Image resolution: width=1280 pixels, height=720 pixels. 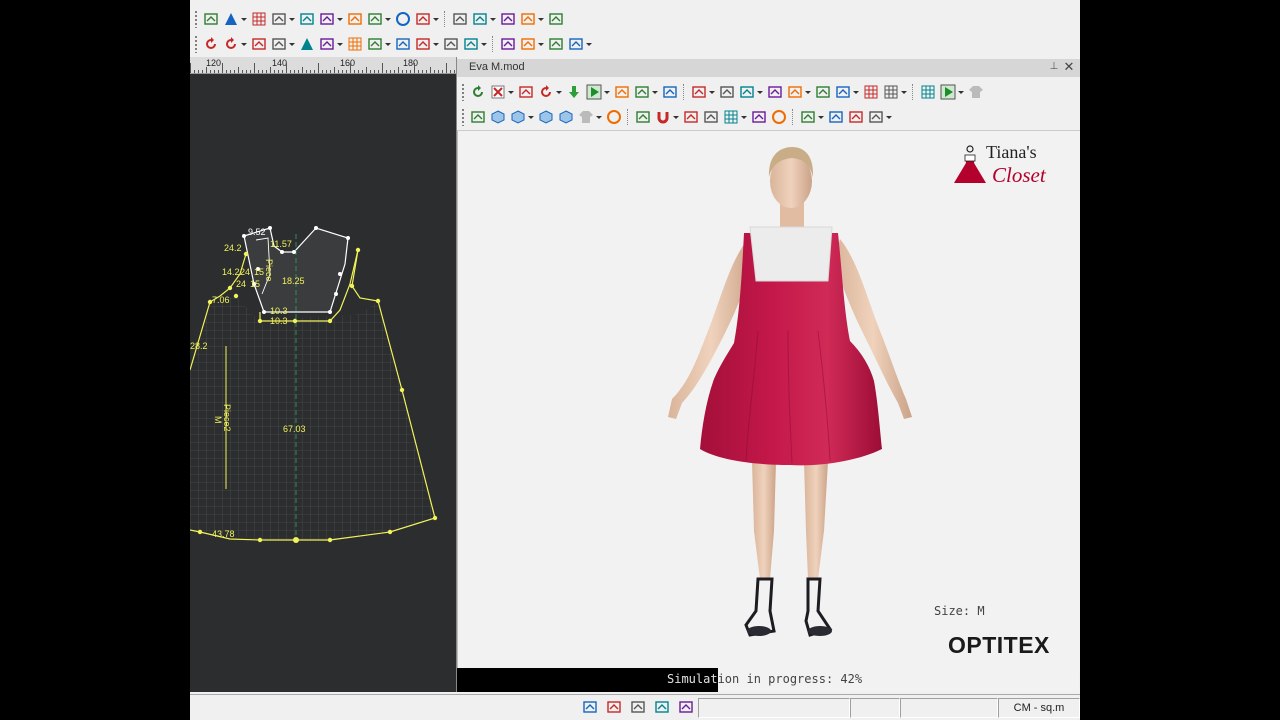 What do you see at coordinates (856, 117) in the screenshot?
I see `landscape-icon` at bounding box center [856, 117].